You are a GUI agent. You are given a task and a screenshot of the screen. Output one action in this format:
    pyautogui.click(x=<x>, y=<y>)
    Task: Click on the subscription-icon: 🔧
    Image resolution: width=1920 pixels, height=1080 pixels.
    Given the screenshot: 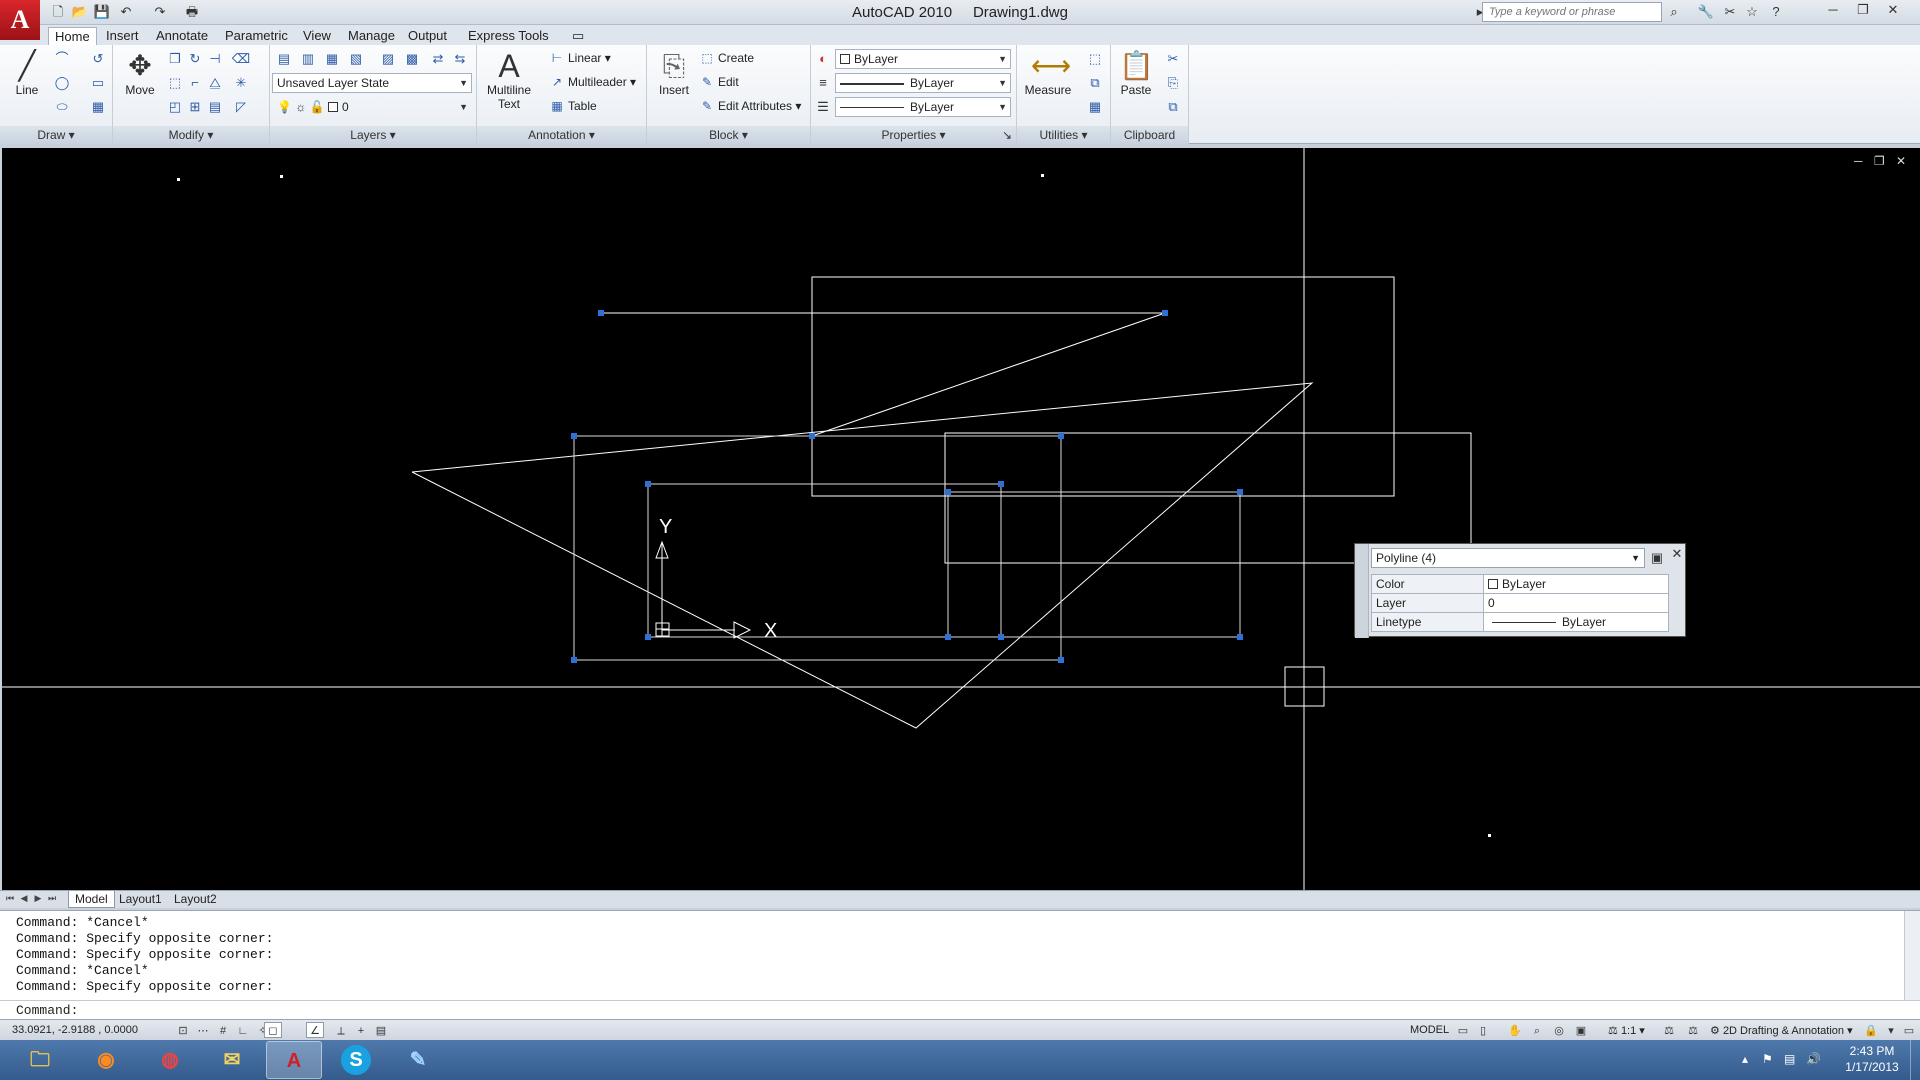 What is the action you would take?
    pyautogui.click(x=1706, y=12)
    